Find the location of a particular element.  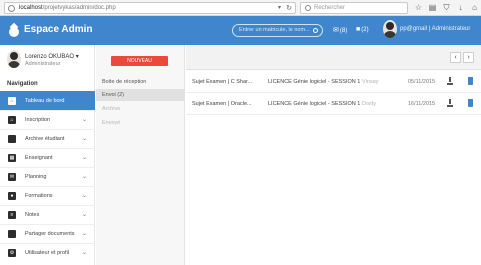

grid-icon: ▦ is located at coordinates (12, 158).